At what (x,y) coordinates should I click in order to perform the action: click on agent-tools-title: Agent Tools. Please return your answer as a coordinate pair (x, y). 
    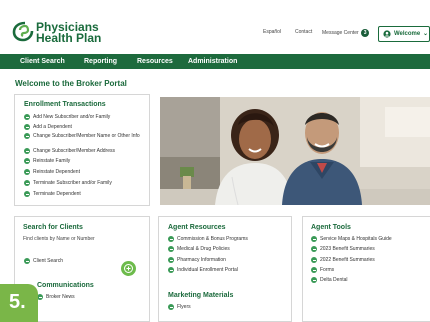
    Looking at the image, I should click on (331, 227).